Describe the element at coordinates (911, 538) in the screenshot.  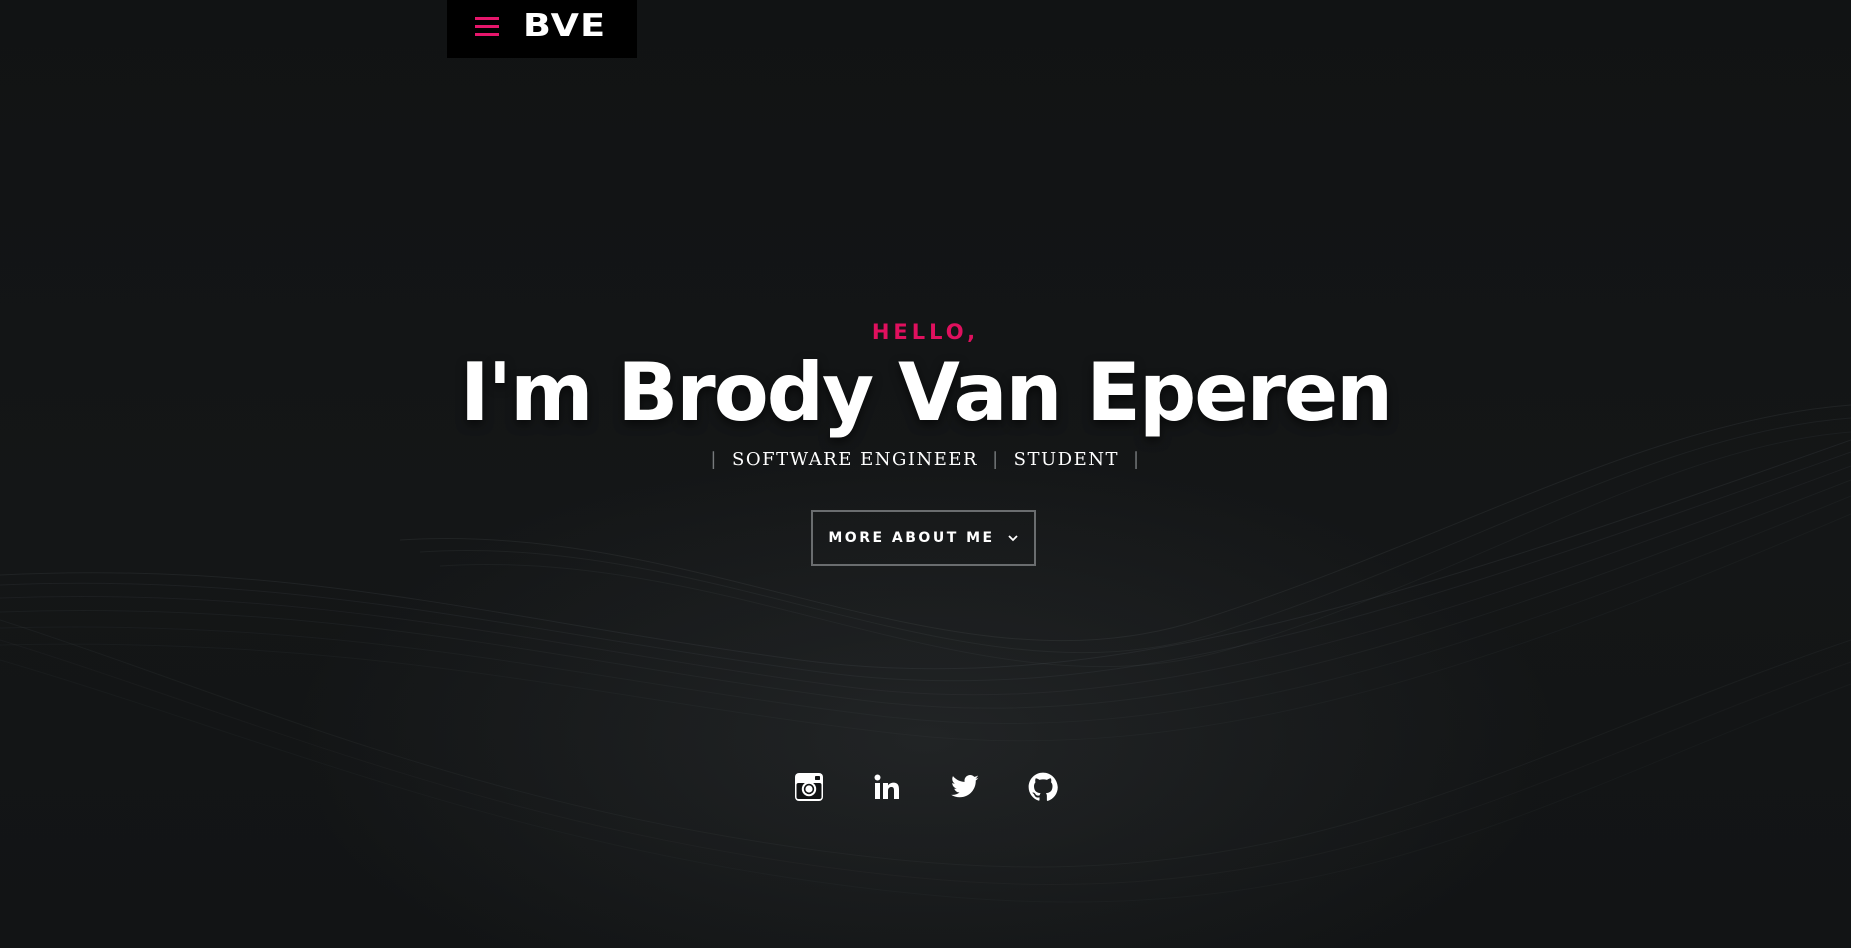
I see `more-about-me-label: MORE ABOUT ME` at that location.